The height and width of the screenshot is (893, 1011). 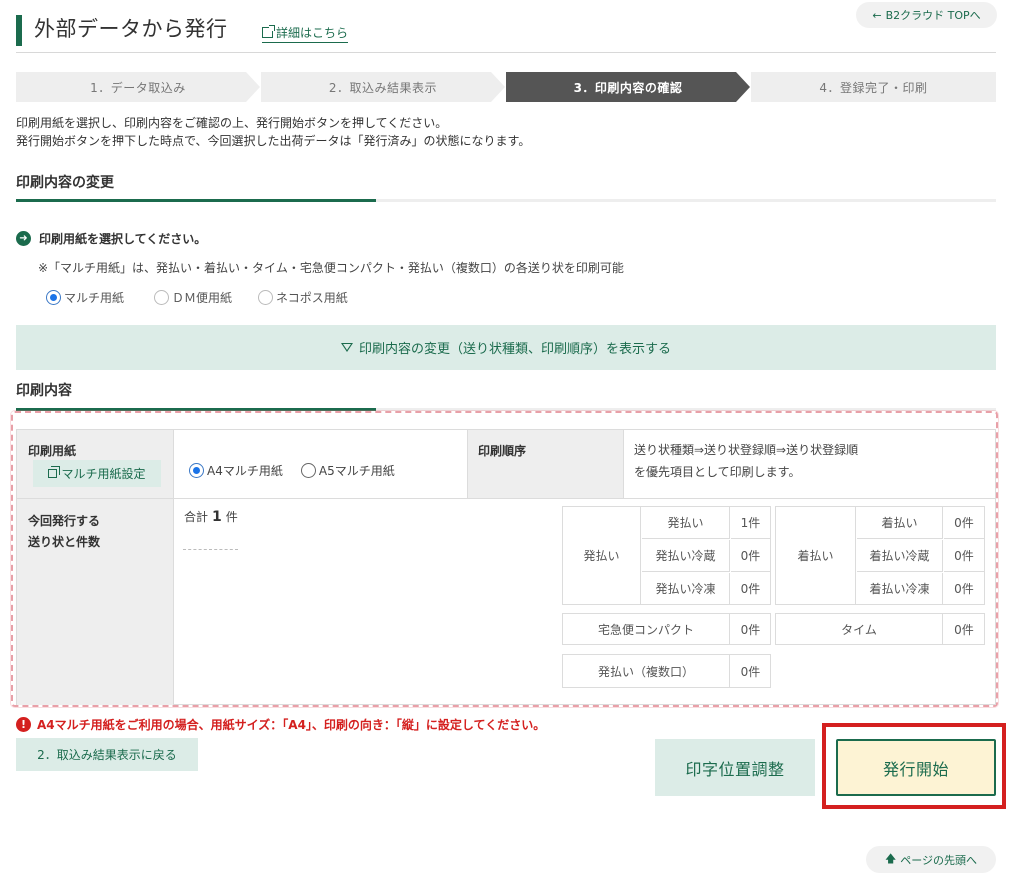 I want to click on collect-frozen-count: 0件, so click(x=964, y=589).